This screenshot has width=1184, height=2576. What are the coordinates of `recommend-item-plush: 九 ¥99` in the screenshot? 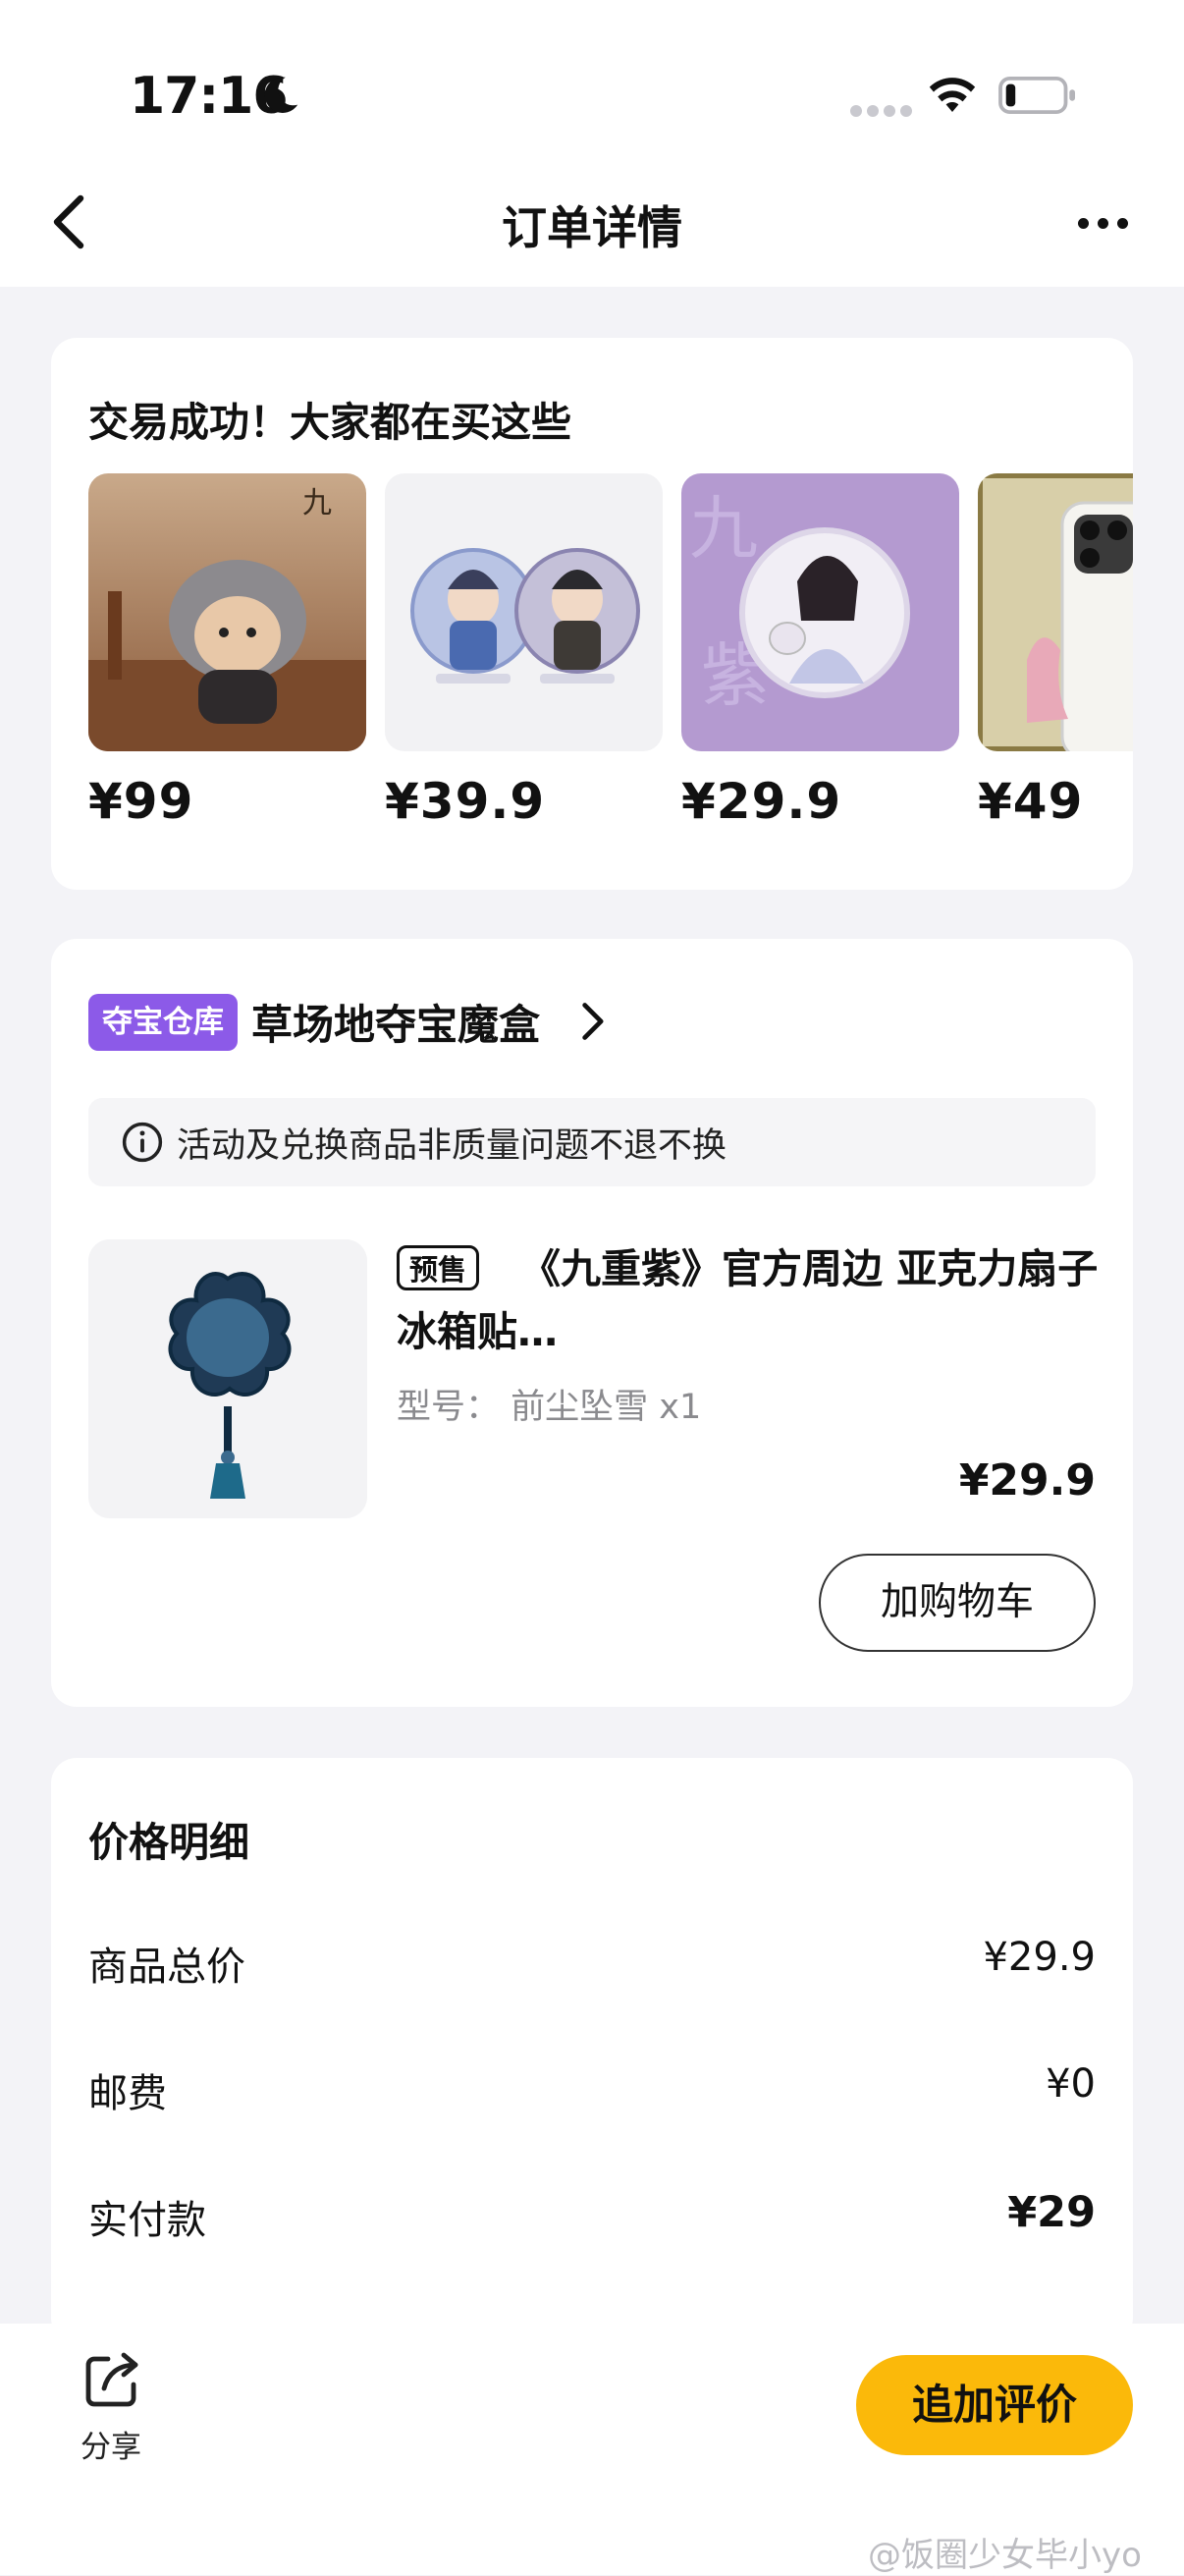 It's located at (227, 651).